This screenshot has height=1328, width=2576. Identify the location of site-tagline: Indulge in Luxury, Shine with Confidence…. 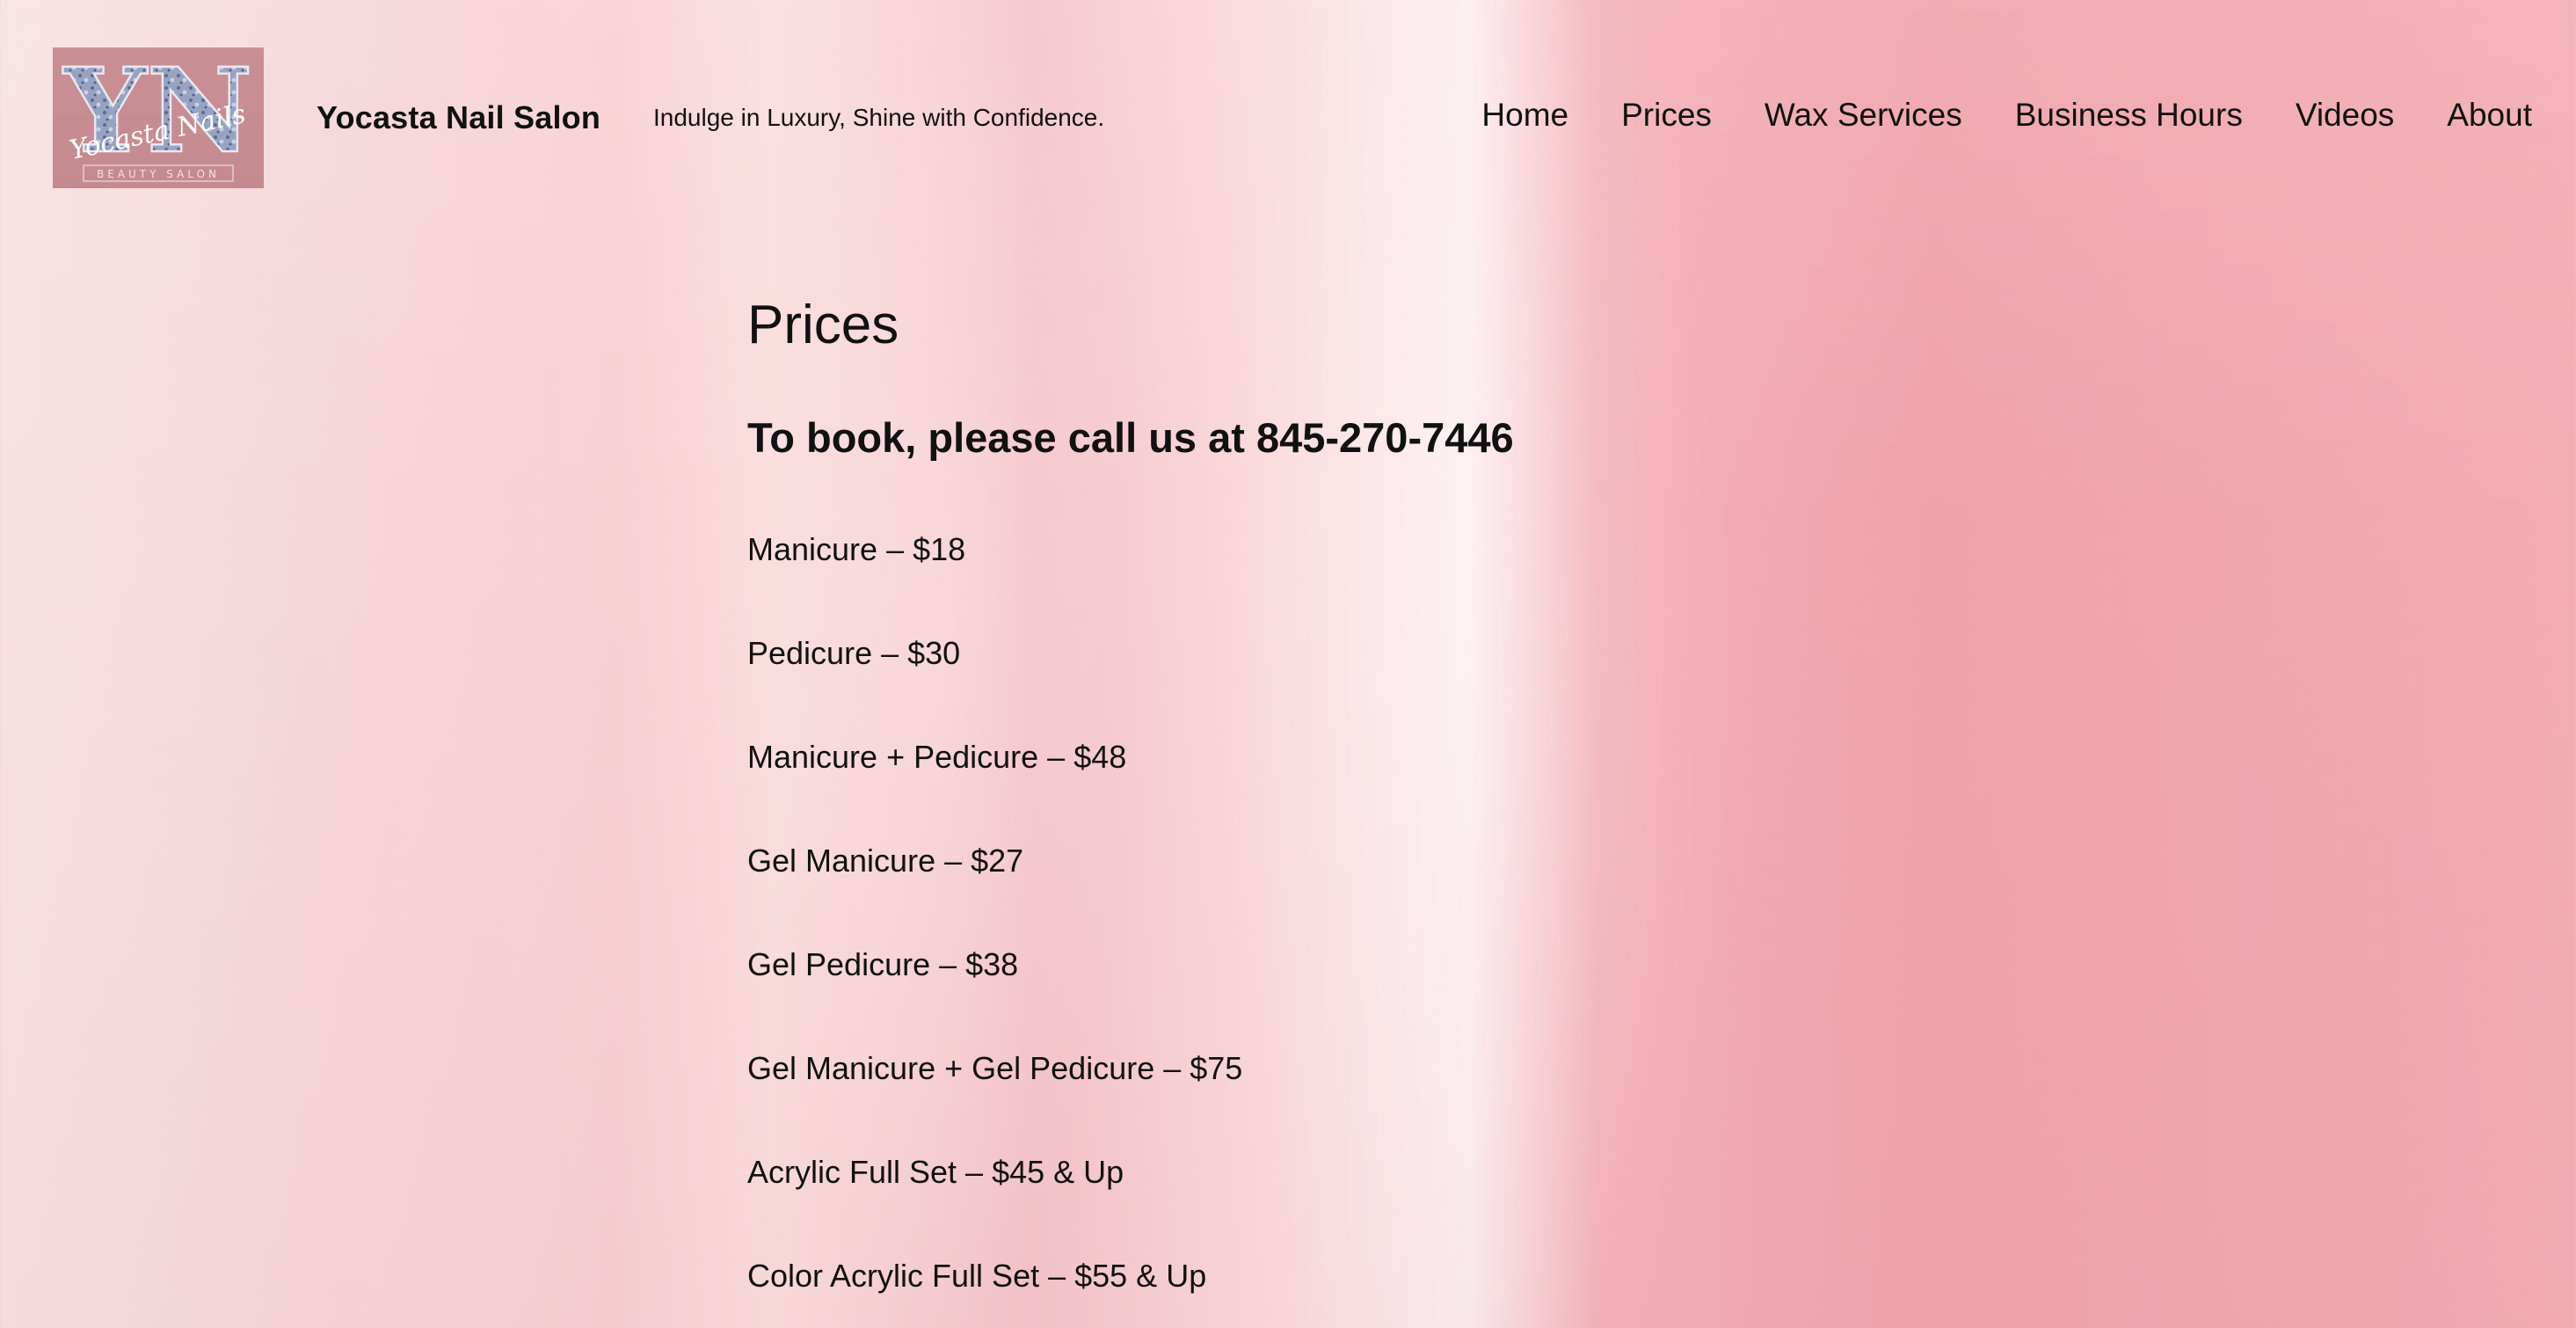
(879, 117).